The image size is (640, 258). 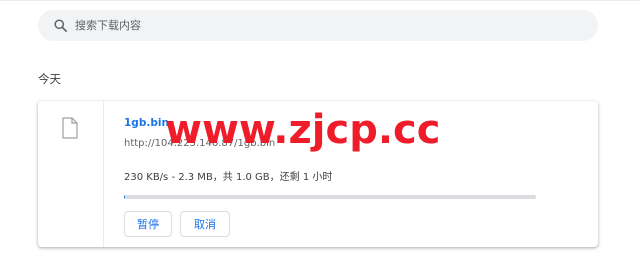 What do you see at coordinates (325, 25) in the screenshot?
I see `search-input` at bounding box center [325, 25].